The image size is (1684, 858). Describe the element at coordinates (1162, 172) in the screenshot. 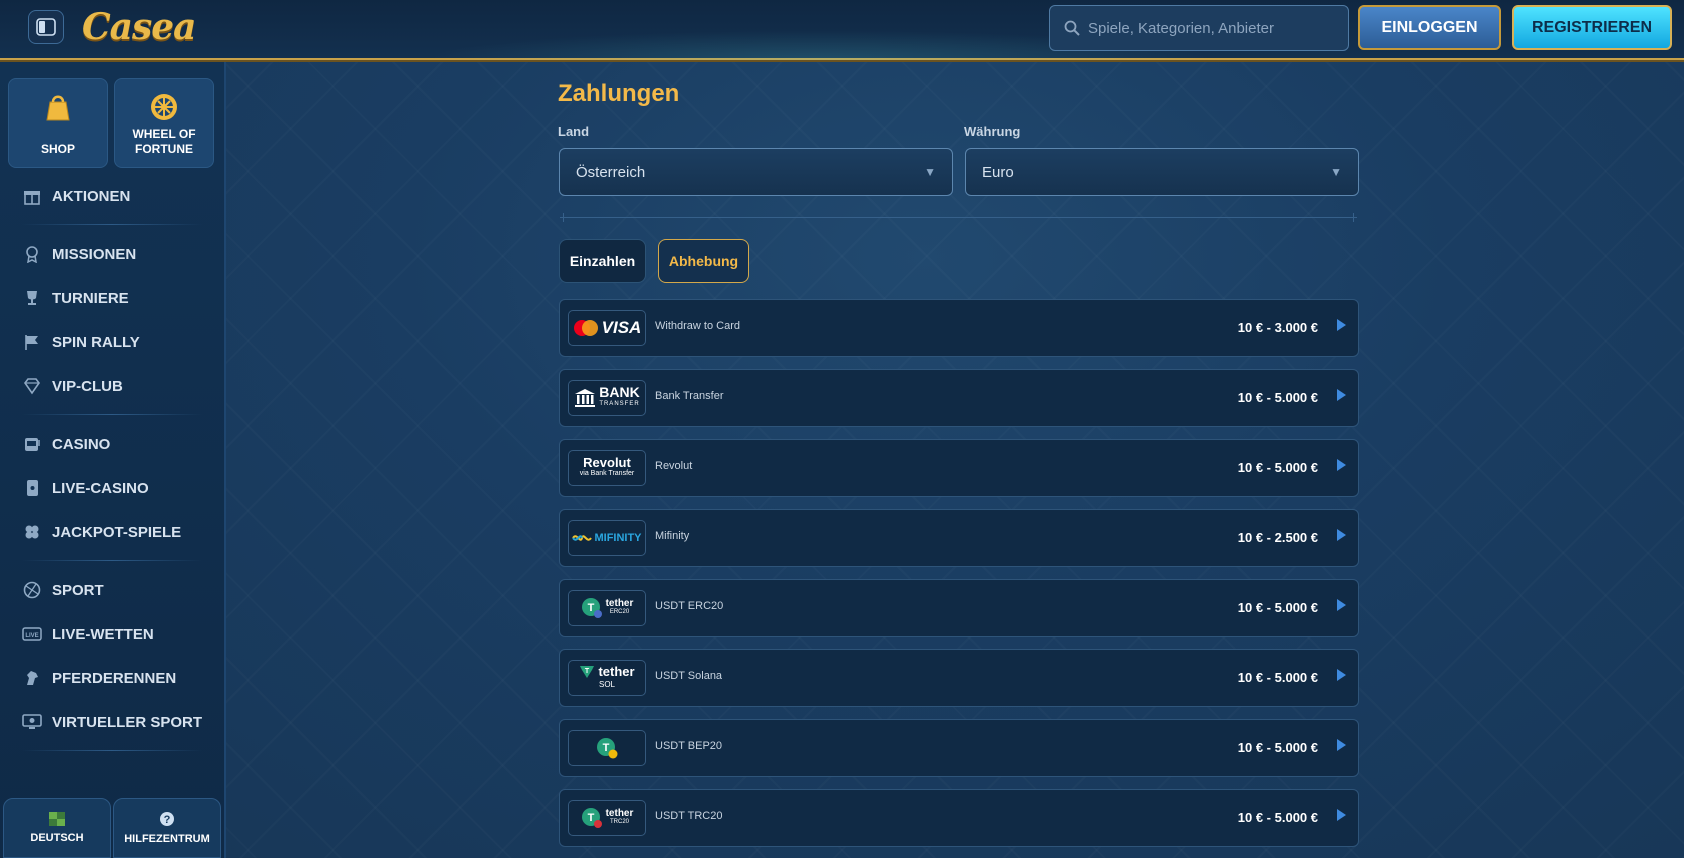

I see `currency-select: Euro ▼` at that location.